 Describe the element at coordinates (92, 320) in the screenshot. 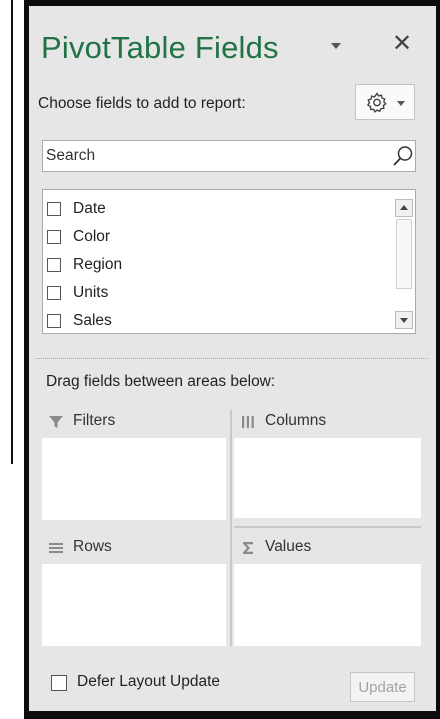

I see `field-label: Sales` at that location.